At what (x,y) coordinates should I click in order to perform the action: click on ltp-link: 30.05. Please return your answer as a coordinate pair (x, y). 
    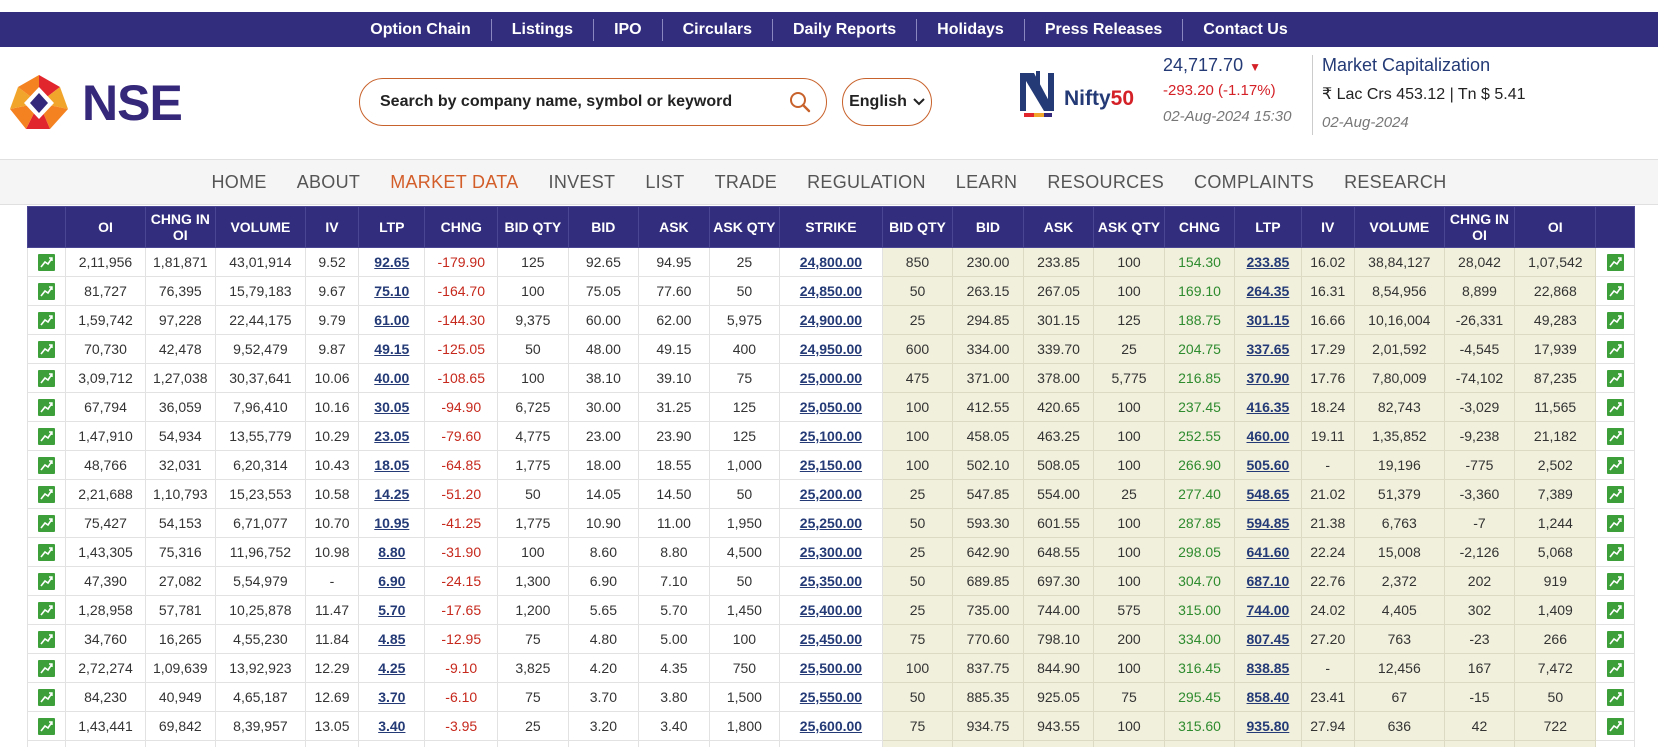
    Looking at the image, I should click on (391, 407).